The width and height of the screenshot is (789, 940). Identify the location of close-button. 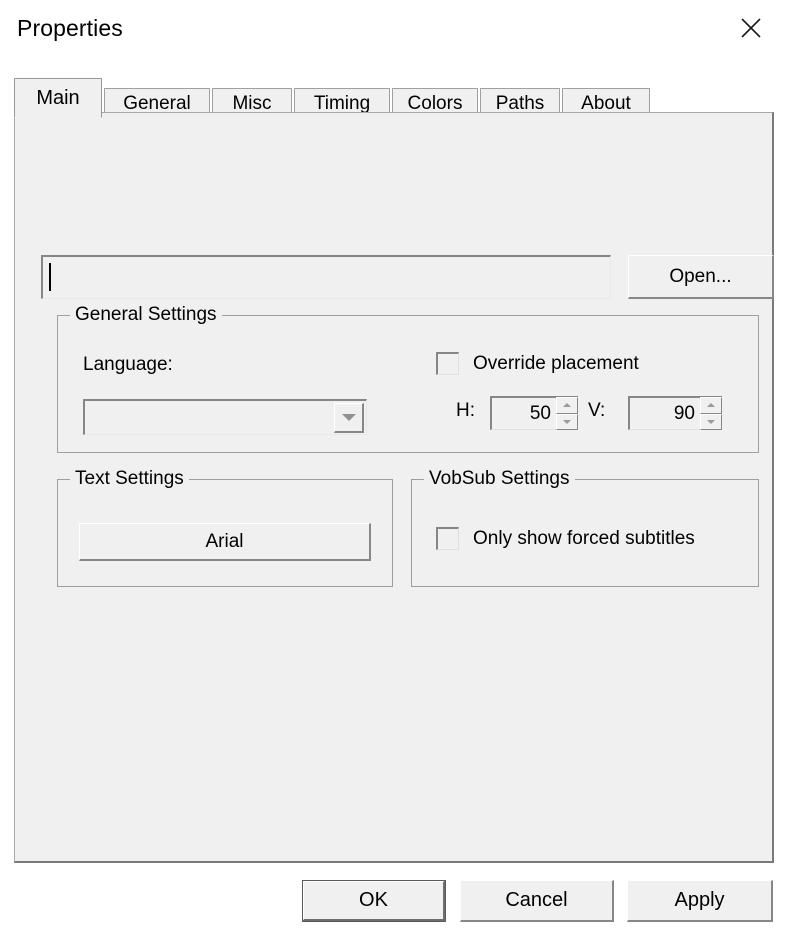
(751, 28).